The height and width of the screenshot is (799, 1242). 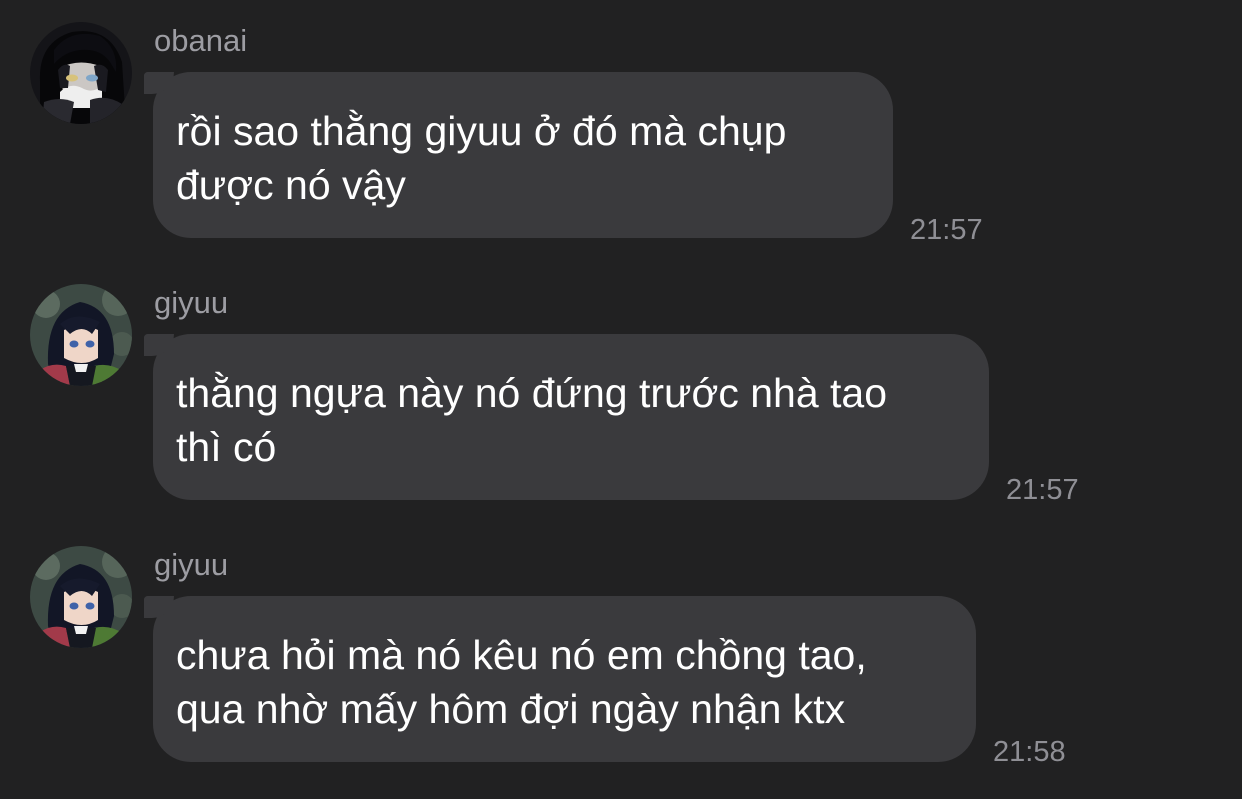 I want to click on sender-name: obanai, so click(x=201, y=40).